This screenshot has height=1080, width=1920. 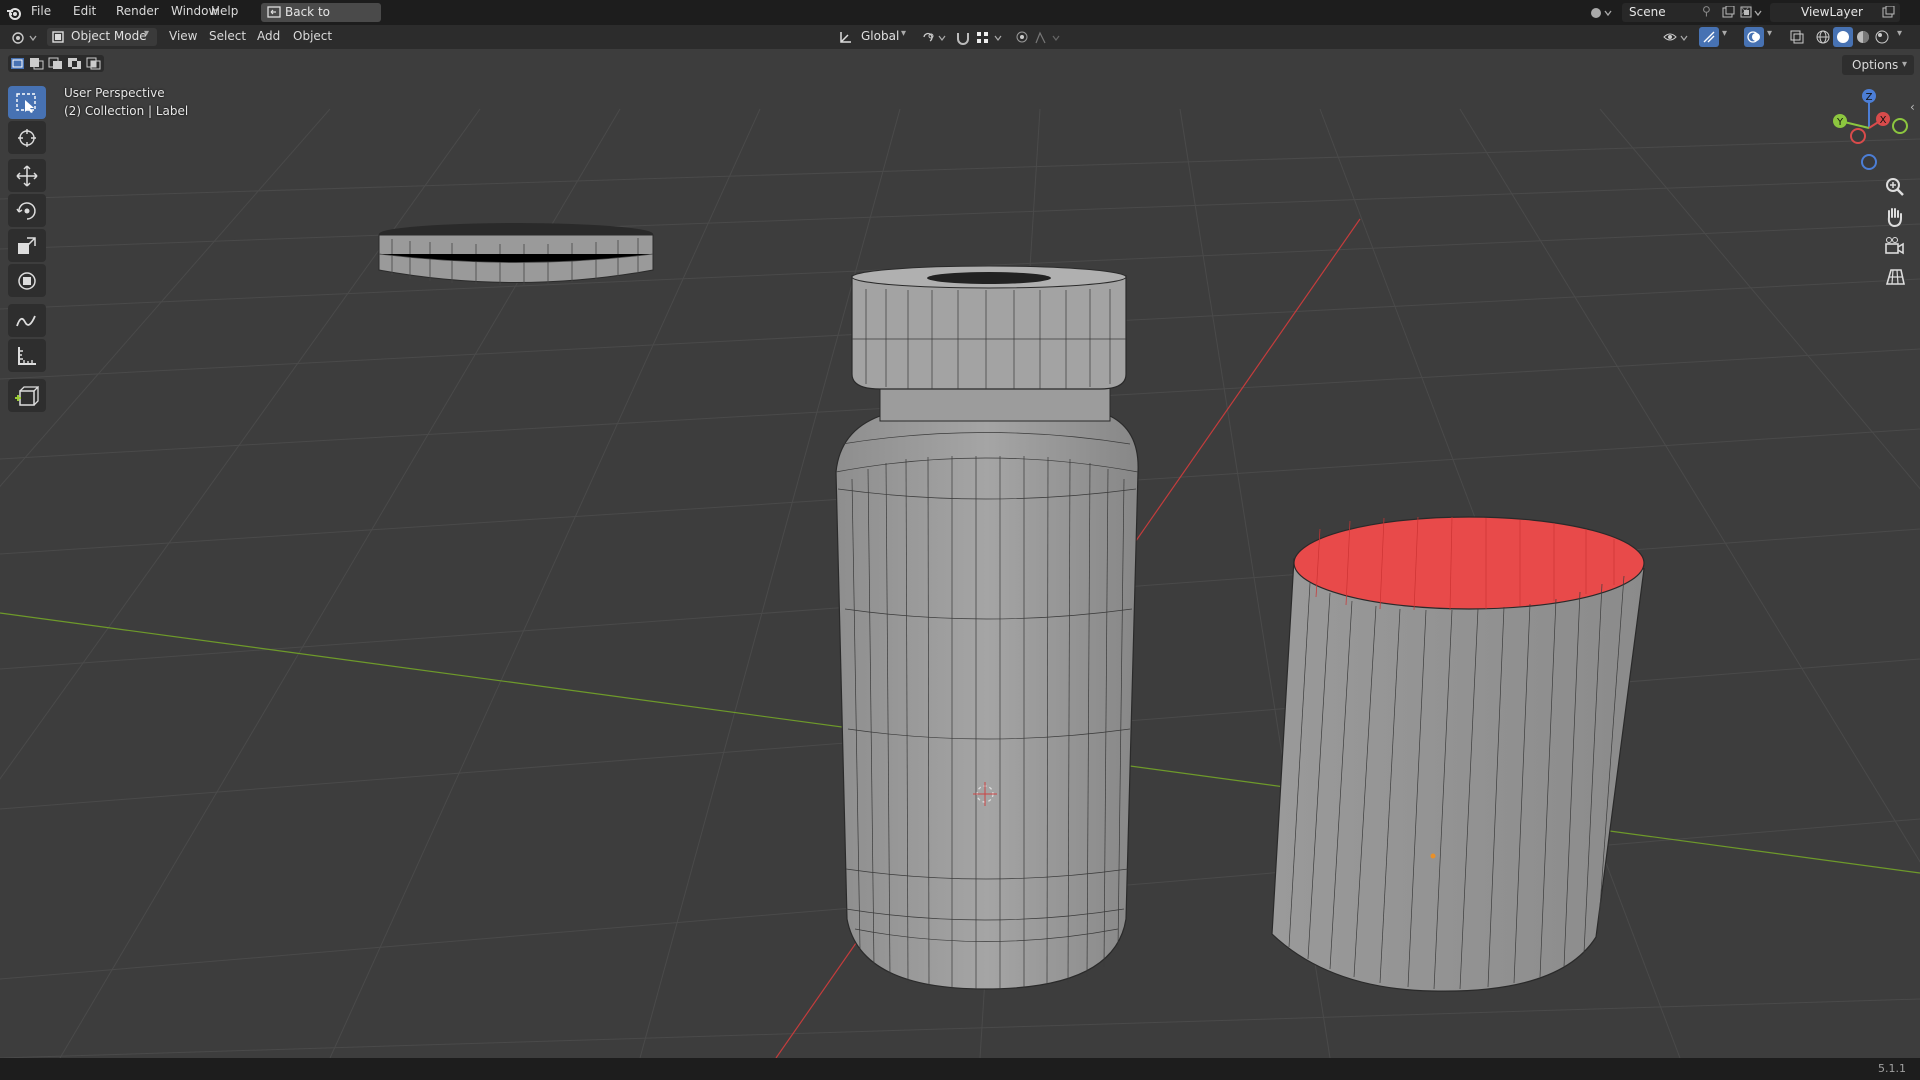 What do you see at coordinates (321, 20) in the screenshot?
I see `back-to-previous-button: Back to Previous` at bounding box center [321, 20].